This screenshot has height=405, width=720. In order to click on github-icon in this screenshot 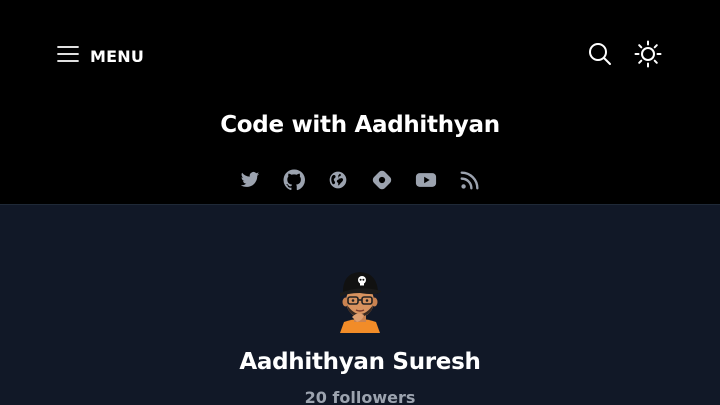, I will do `click(294, 182)`.